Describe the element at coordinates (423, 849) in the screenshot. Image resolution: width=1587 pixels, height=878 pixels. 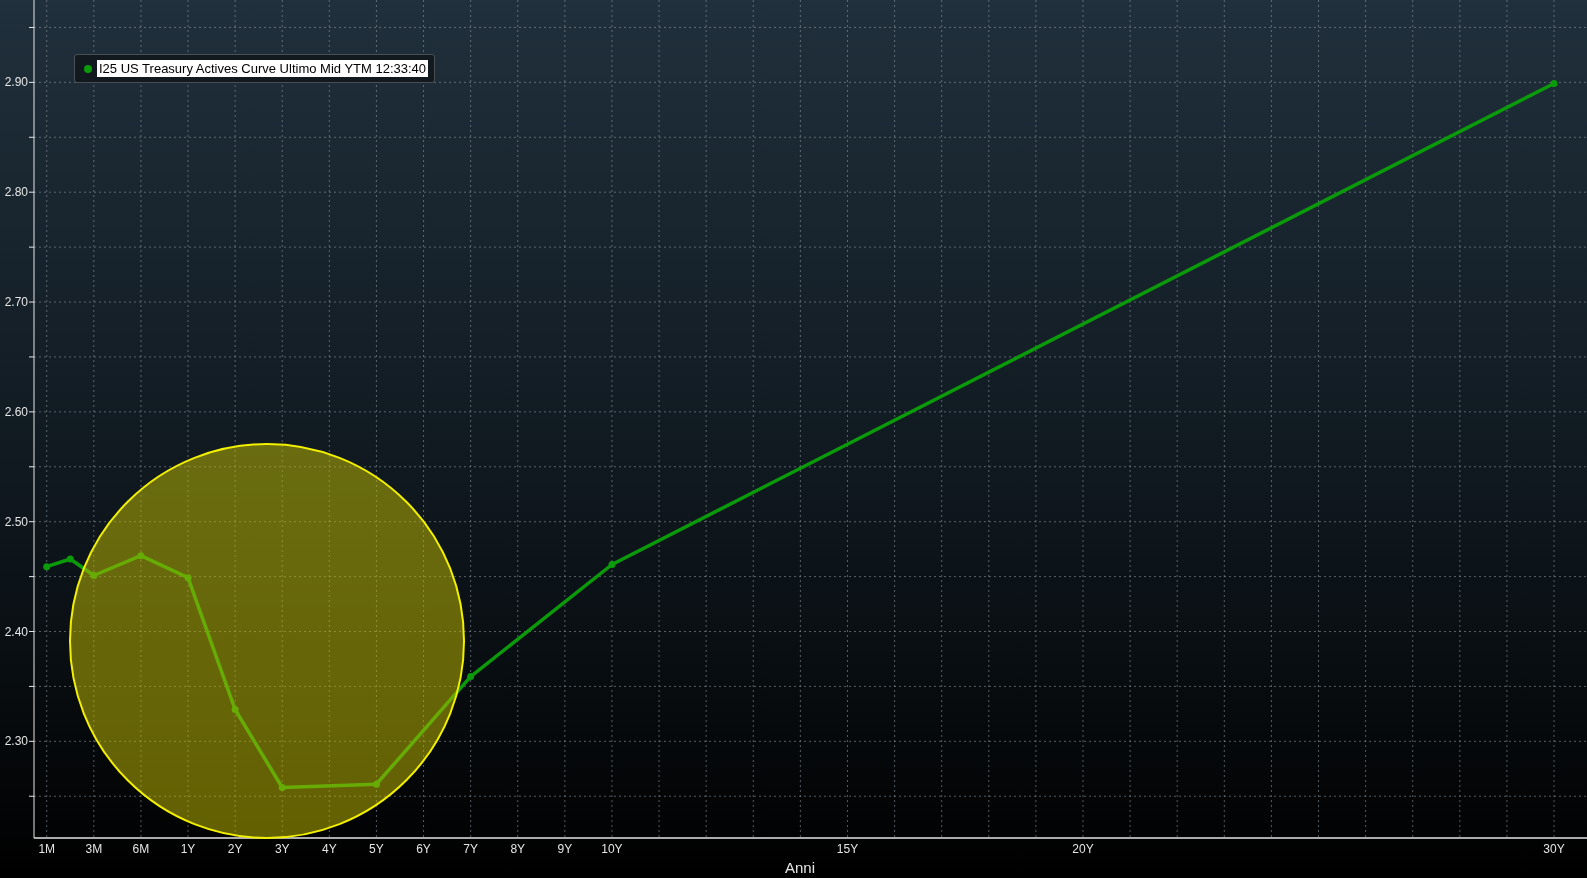
I see `x-tick-label: 6Y` at that location.